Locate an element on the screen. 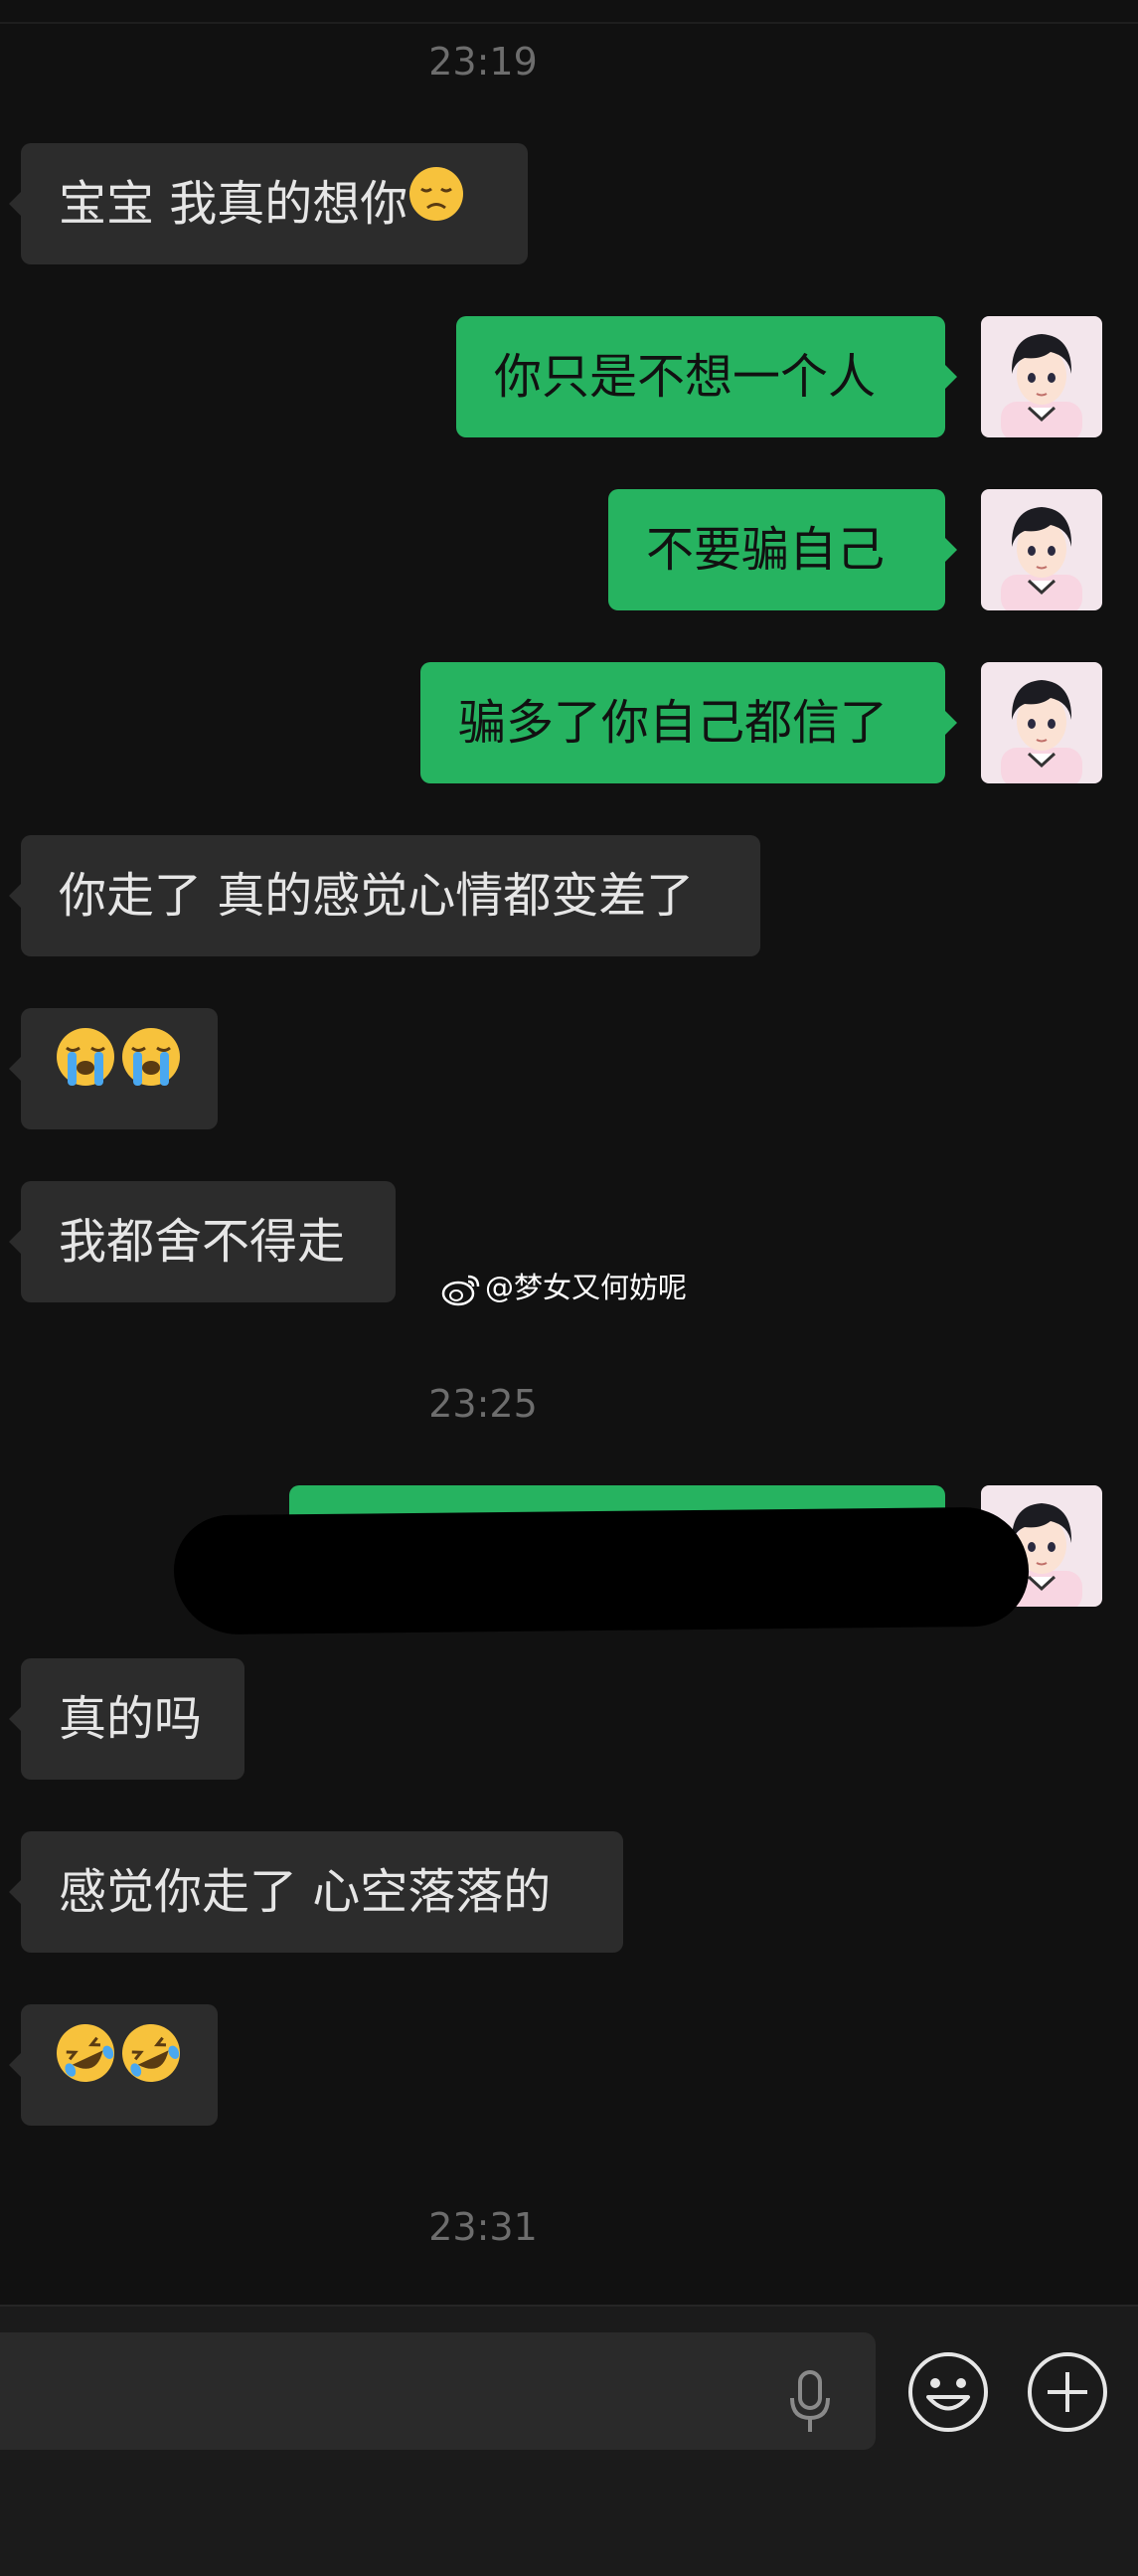  message-text: 骗多了你自己都信了 is located at coordinates (673, 723).